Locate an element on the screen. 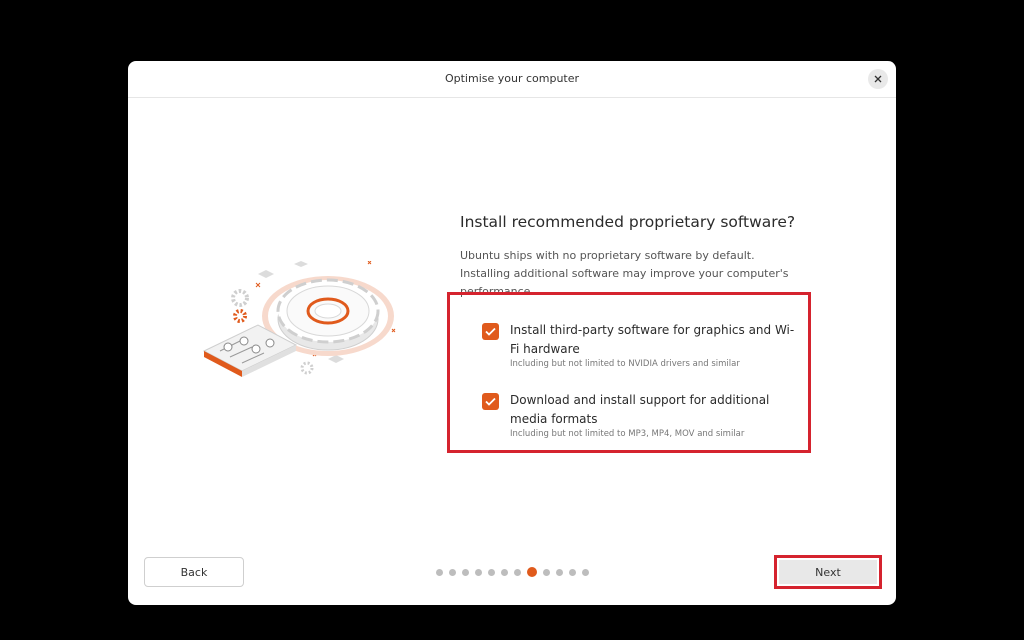 This screenshot has height=640, width=1024. close-icon is located at coordinates (878, 79).